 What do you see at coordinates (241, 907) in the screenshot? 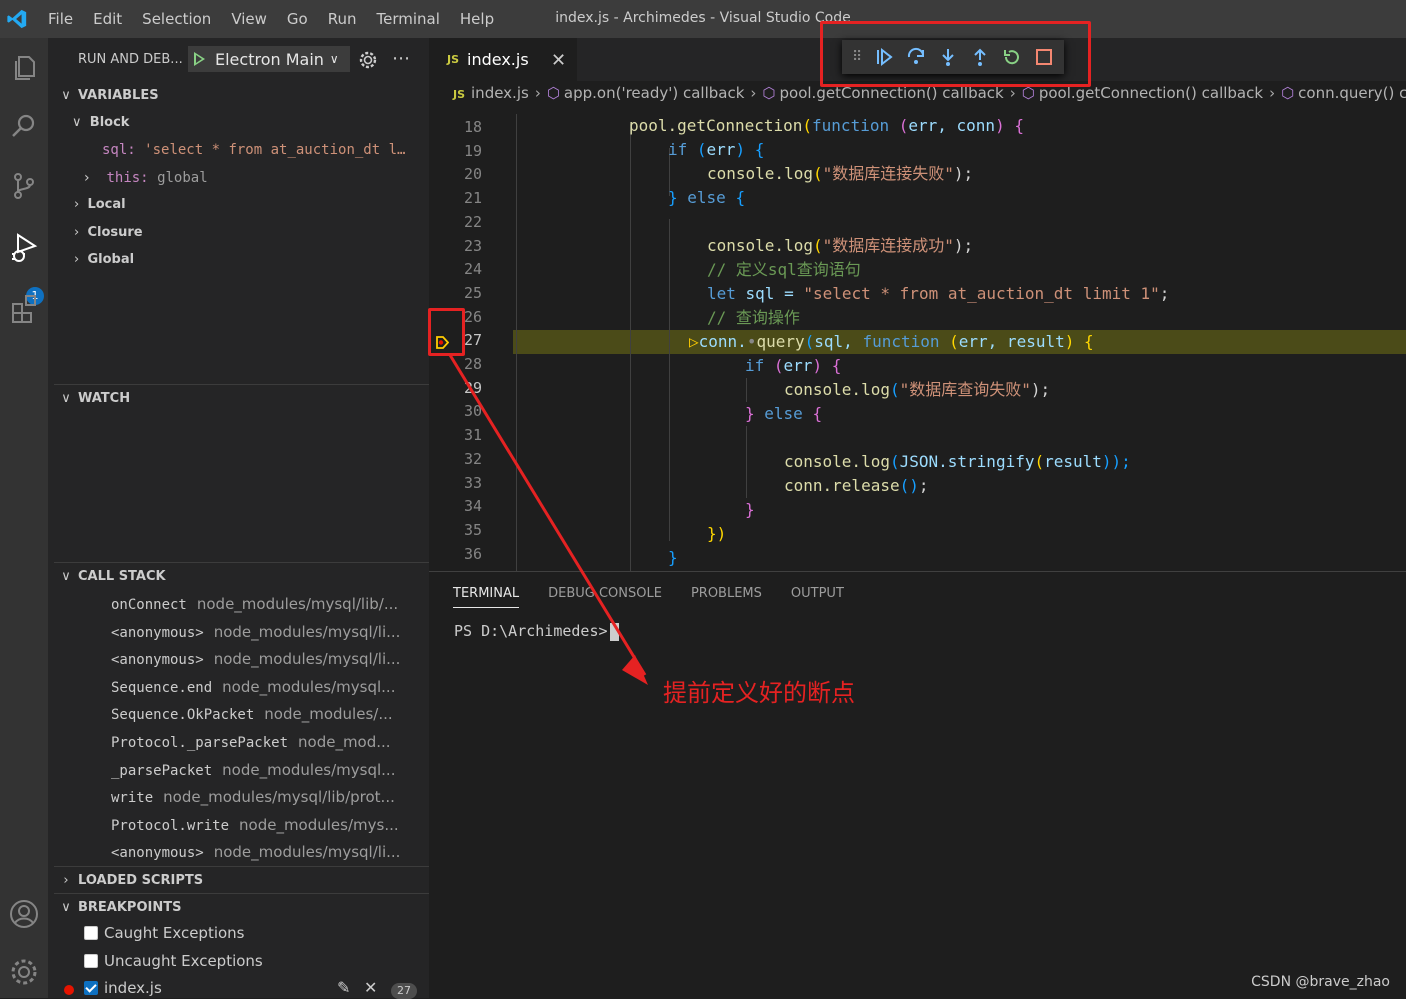
I see `breakpoints-section-header: ∨BREAKPOINTS` at bounding box center [241, 907].